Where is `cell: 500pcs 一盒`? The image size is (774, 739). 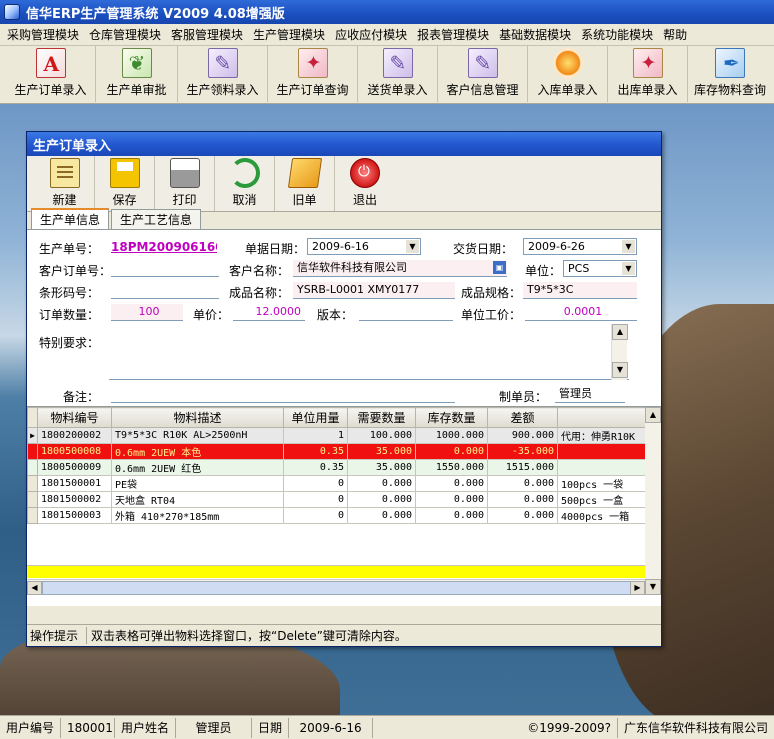
cell: 500pcs 一盒 is located at coordinates (601, 499).